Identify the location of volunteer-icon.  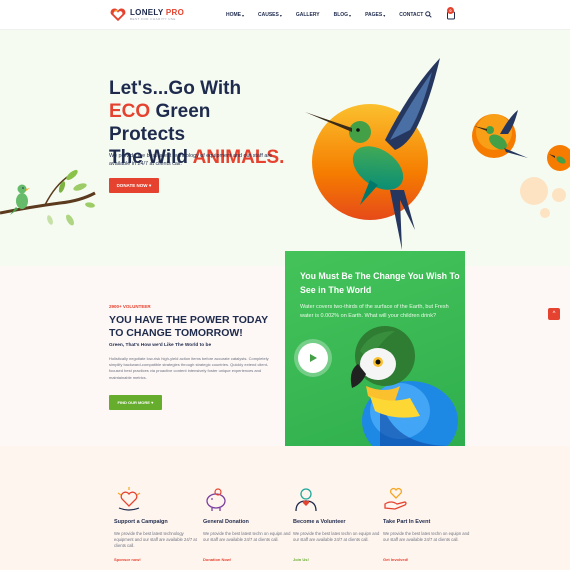
(306, 500).